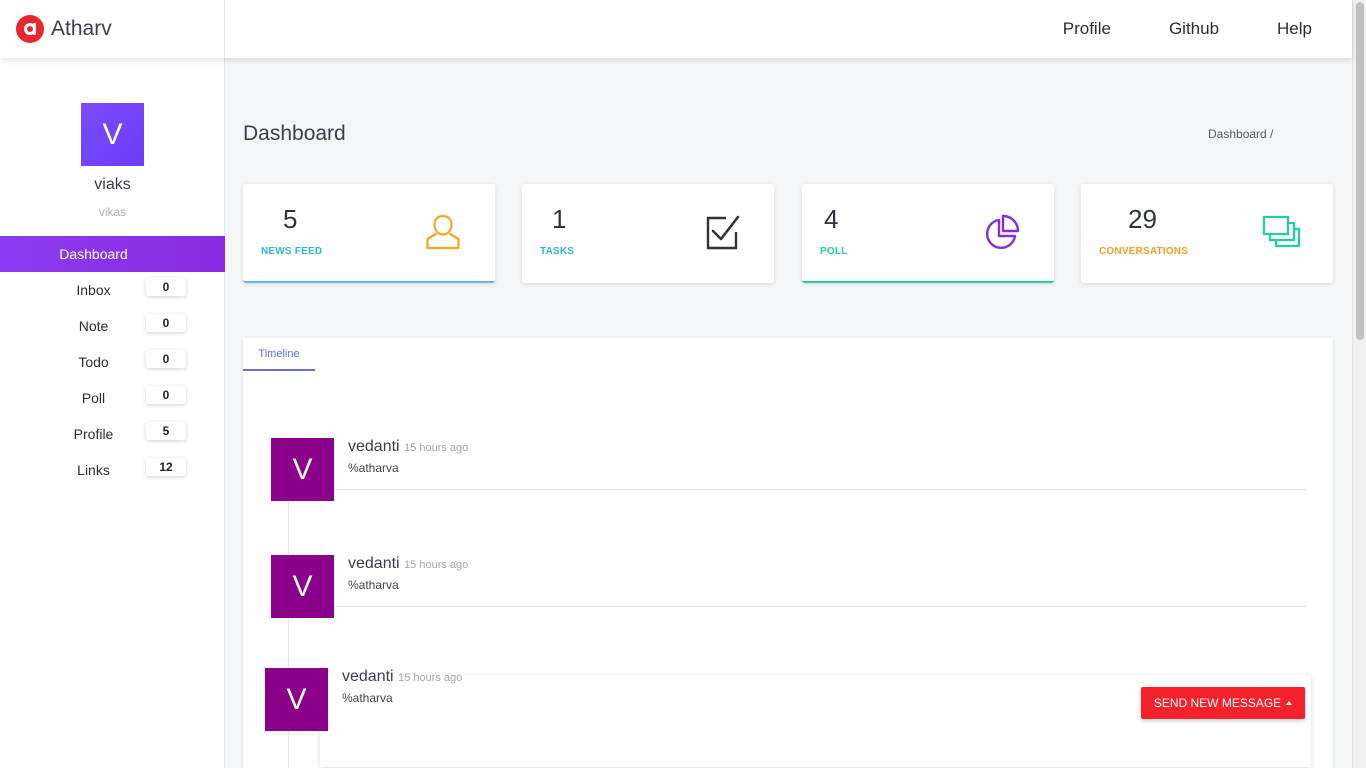  What do you see at coordinates (112, 134) in the screenshot?
I see `user-avatar: V` at bounding box center [112, 134].